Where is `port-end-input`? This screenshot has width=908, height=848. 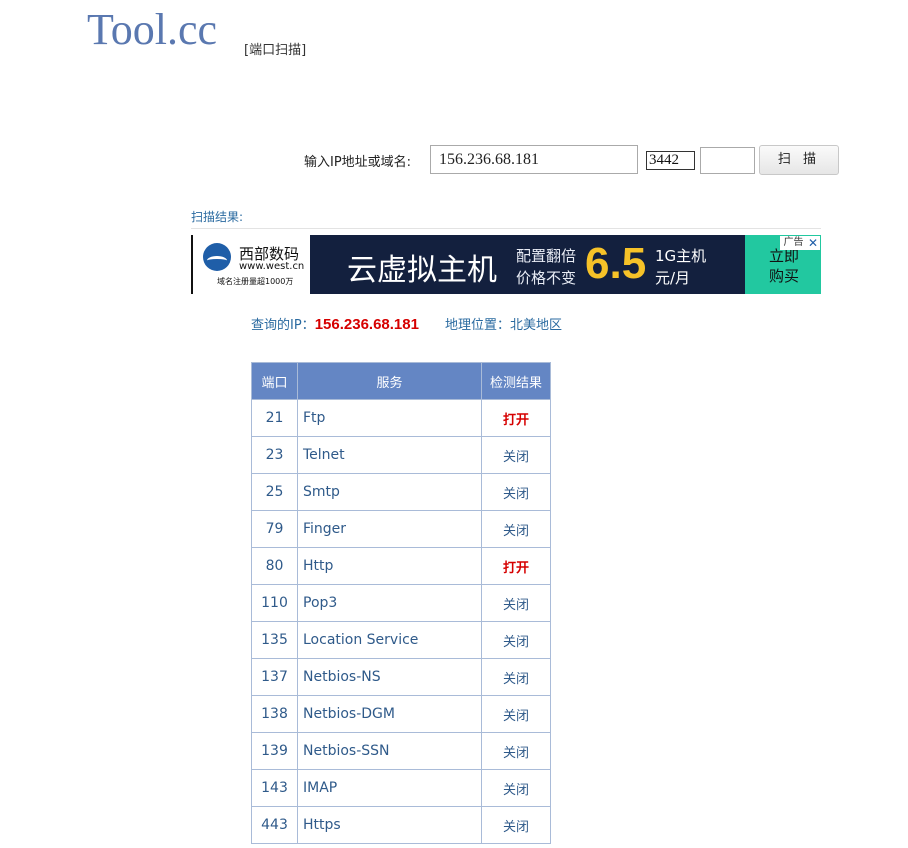
port-end-input is located at coordinates (727, 160).